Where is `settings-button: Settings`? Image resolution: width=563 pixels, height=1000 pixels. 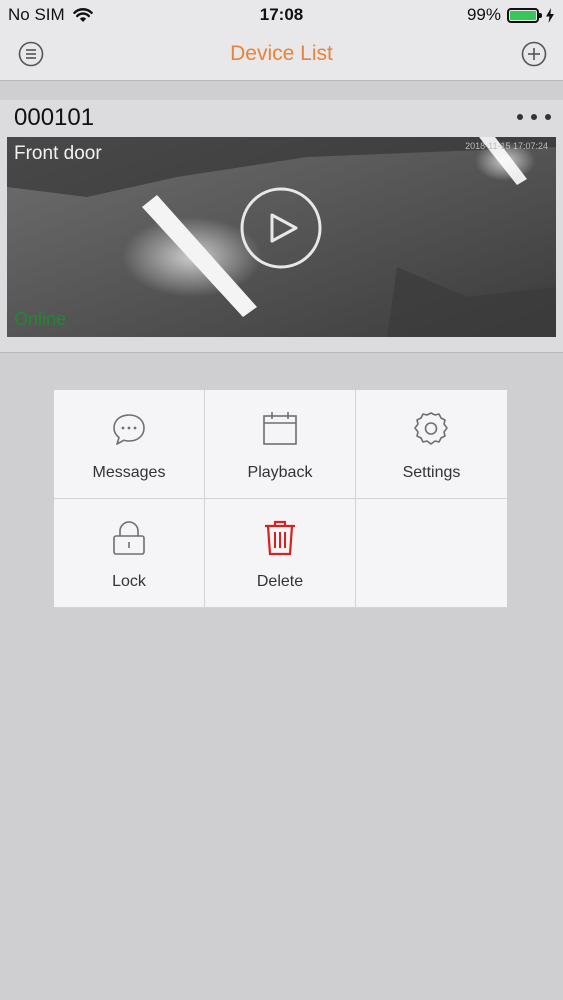 settings-button: Settings is located at coordinates (431, 444).